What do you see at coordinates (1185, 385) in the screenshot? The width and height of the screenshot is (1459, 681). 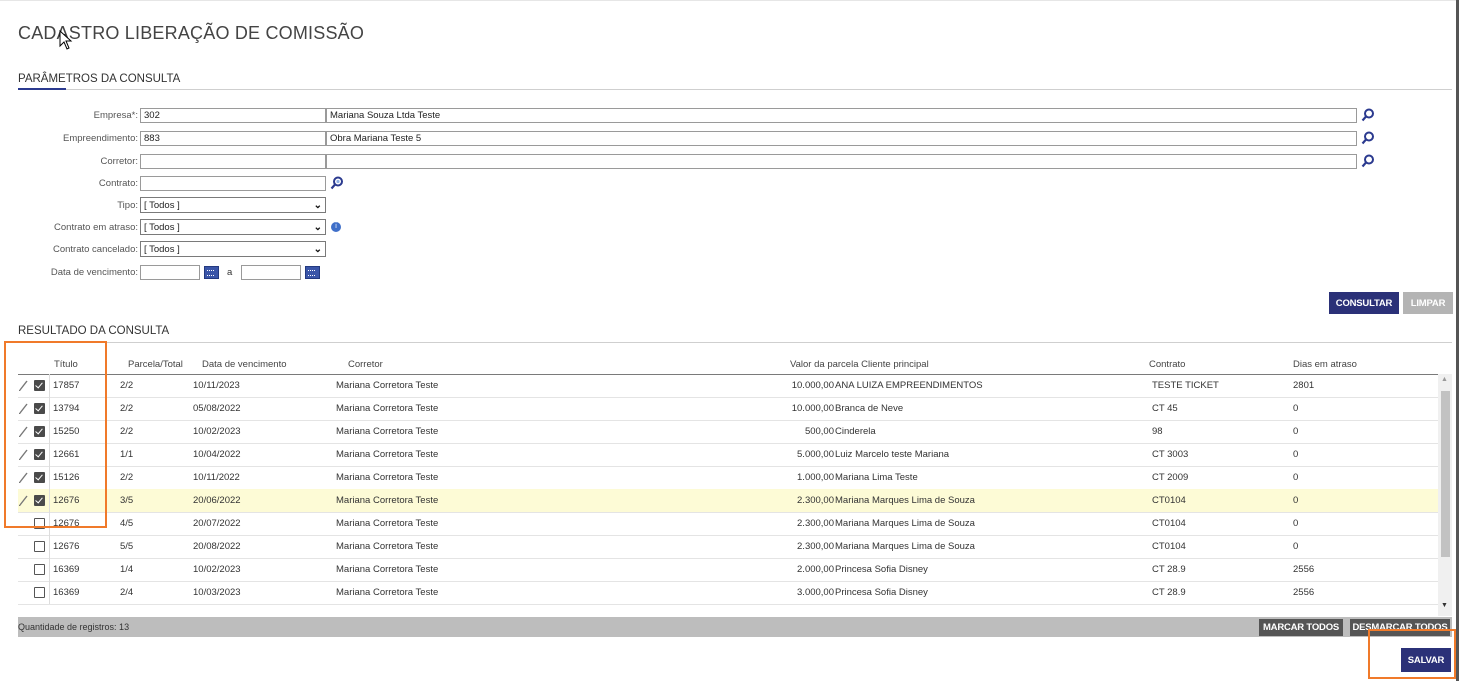 I see `cell-contrato: TESTE TICKET` at bounding box center [1185, 385].